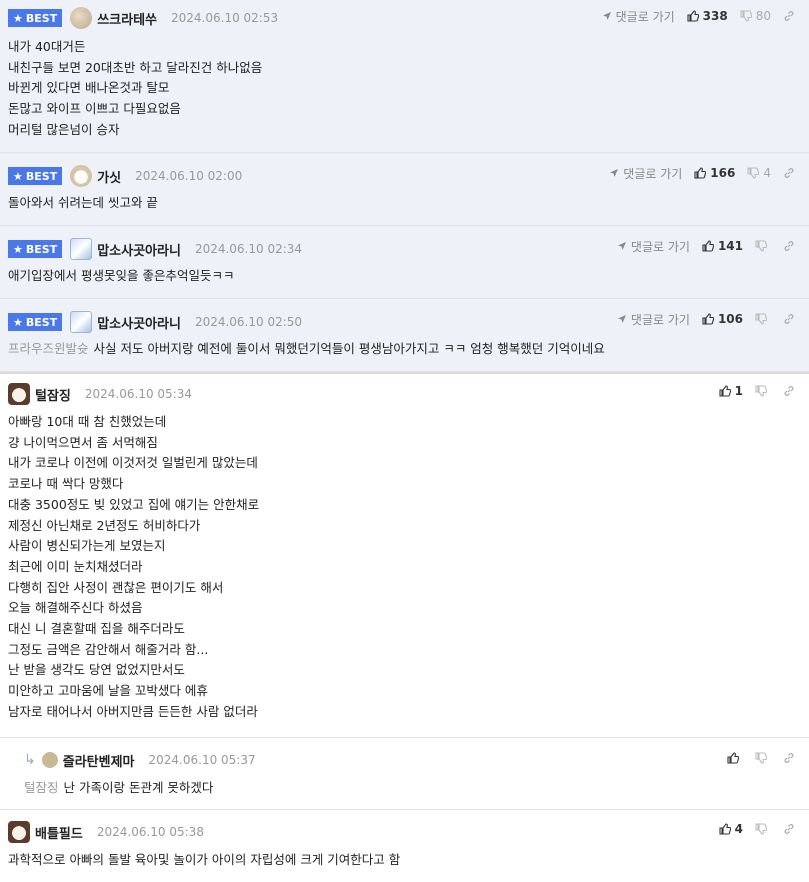 The height and width of the screenshot is (882, 809). Describe the element at coordinates (621, 319) in the screenshot. I see `send-icon` at that location.